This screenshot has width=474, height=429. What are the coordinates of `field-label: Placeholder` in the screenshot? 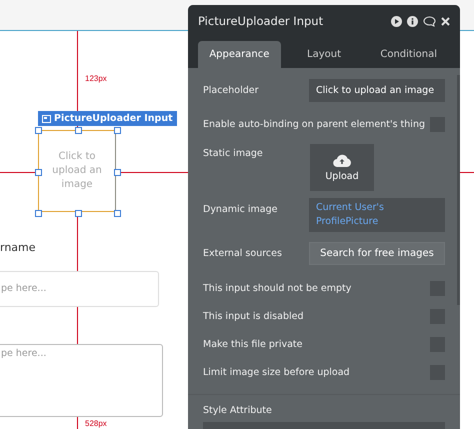 It's located at (231, 90).